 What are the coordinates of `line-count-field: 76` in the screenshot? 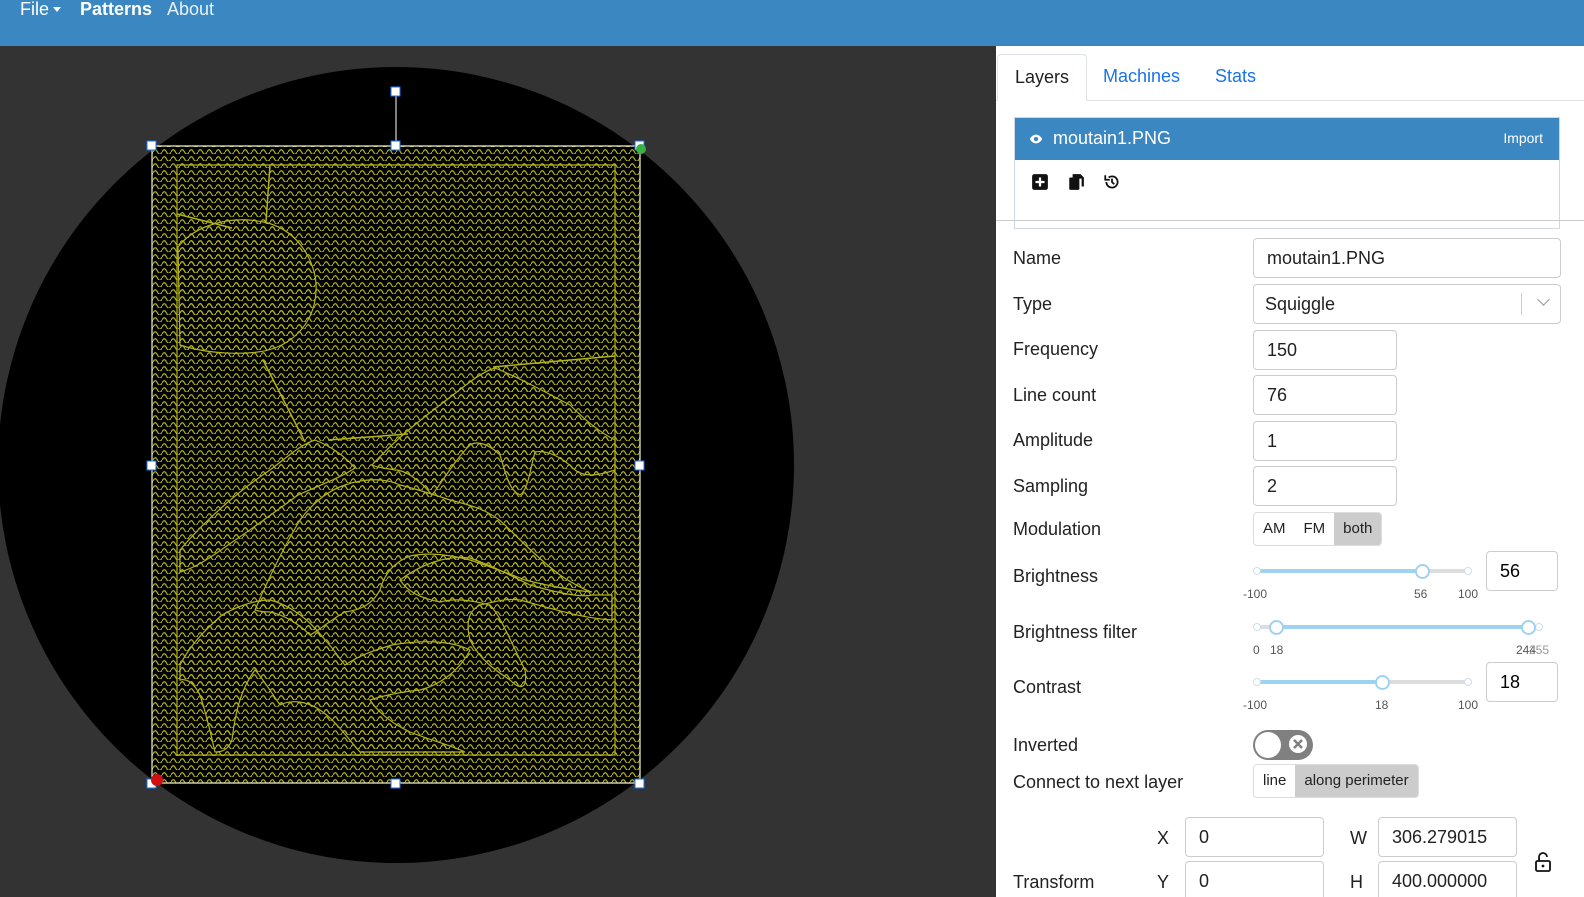 It's located at (1325, 395).